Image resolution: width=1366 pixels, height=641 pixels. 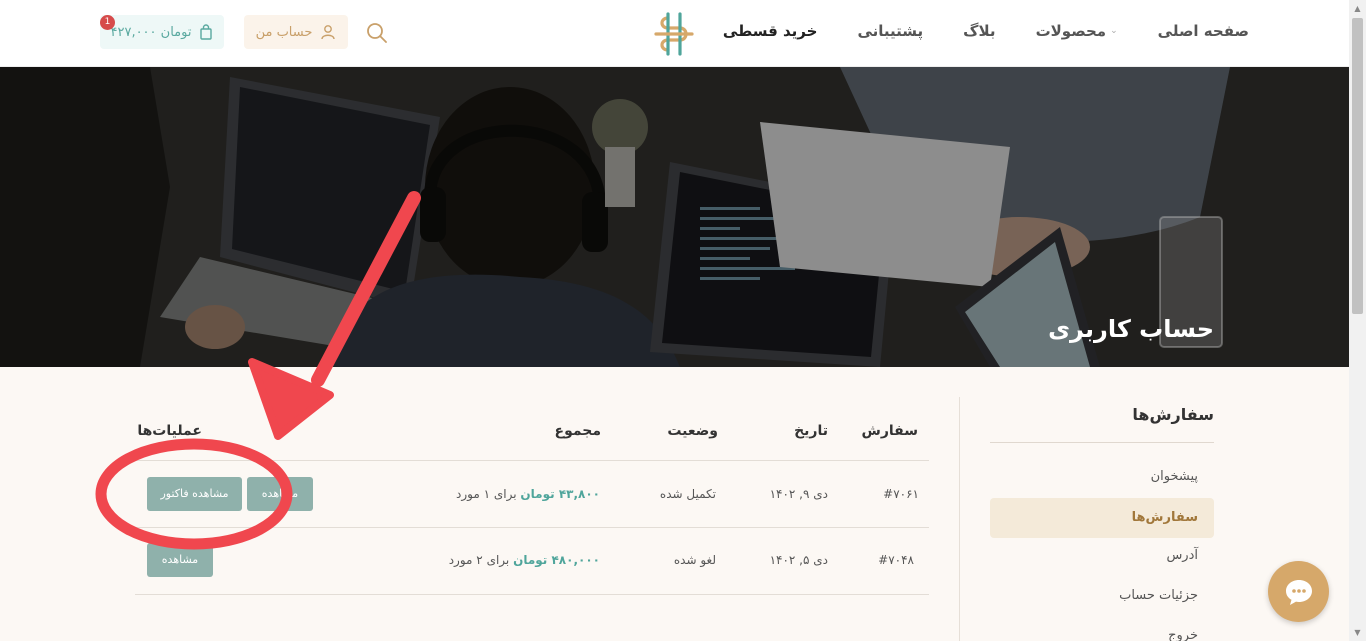 What do you see at coordinates (694, 560) in the screenshot?
I see `order-status: لغو شده` at bounding box center [694, 560].